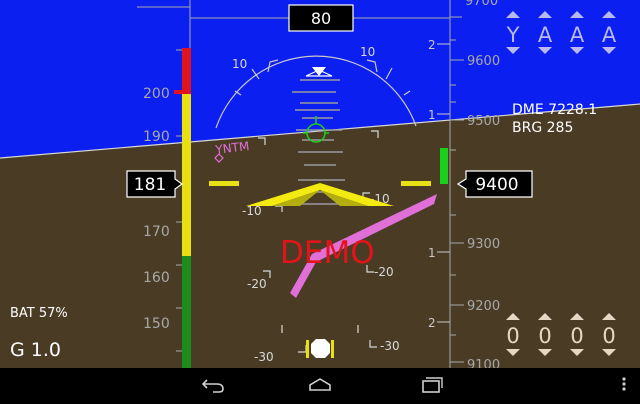 The width and height of the screenshot is (640, 404). I want to click on pitch-label-left-minus-30: -30, so click(264, 357).